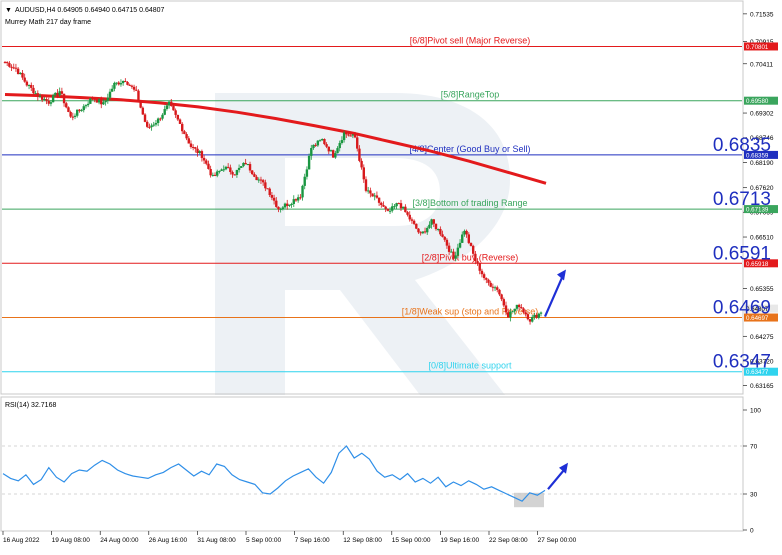 The width and height of the screenshot is (782, 555). What do you see at coordinates (30, 405) in the screenshot?
I see `rsi-title: RSI(14) 32.7168` at bounding box center [30, 405].